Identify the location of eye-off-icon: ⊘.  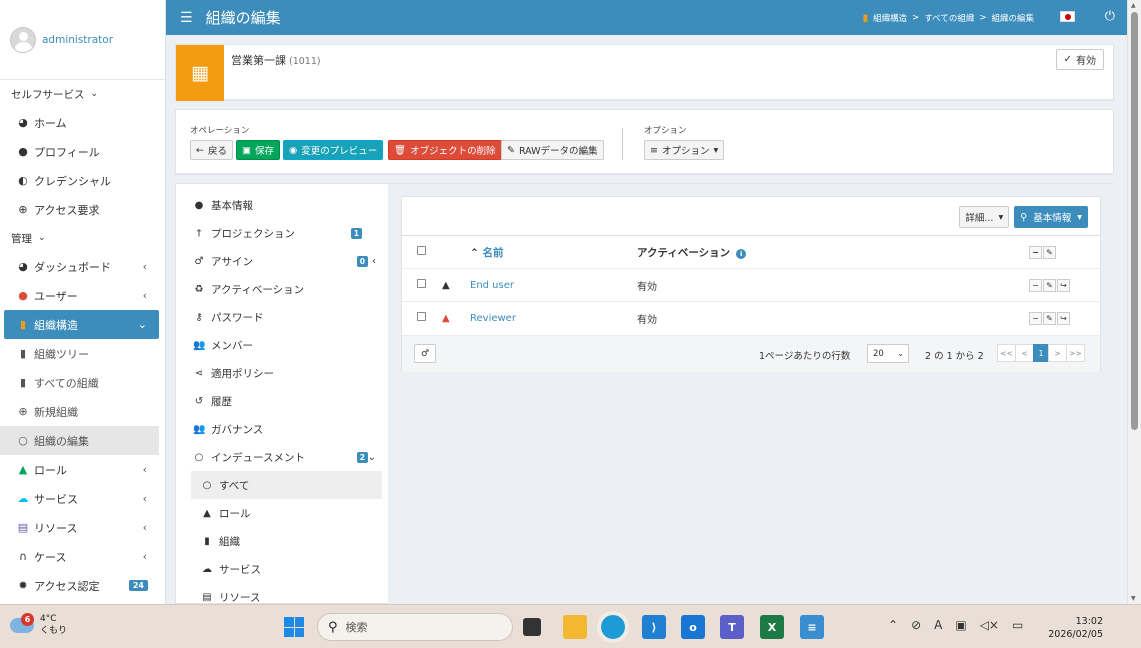
(916, 625).